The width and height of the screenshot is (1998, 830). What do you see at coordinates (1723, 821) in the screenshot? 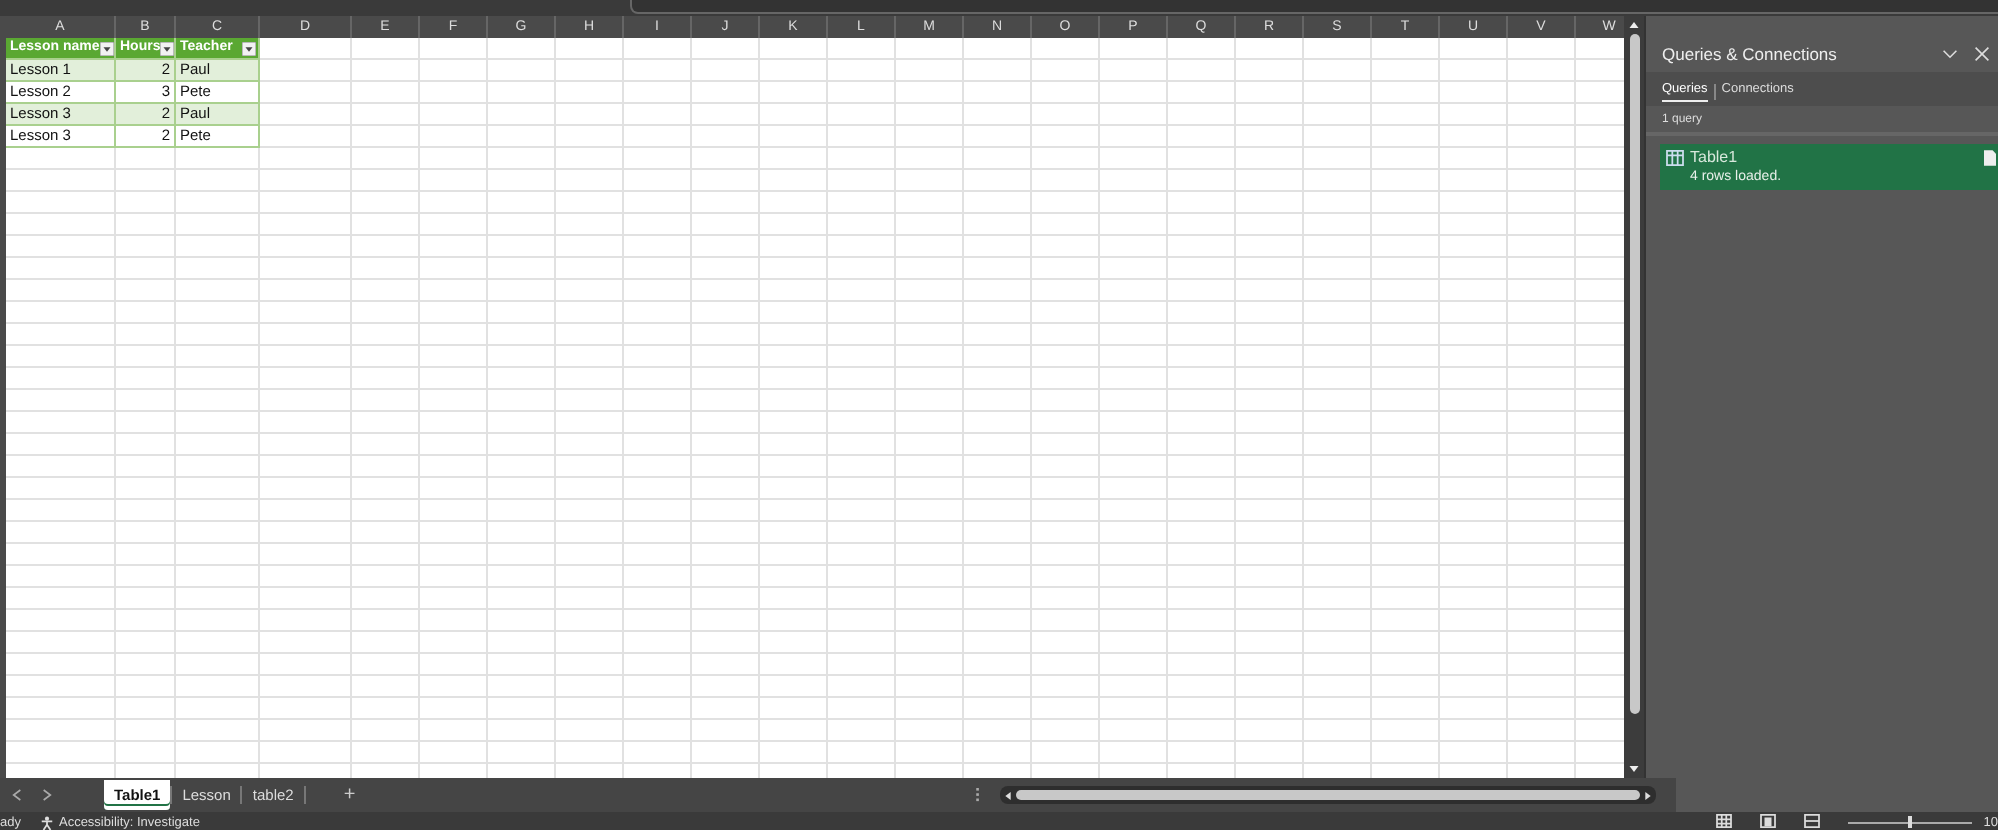
I see `normal-view-icon` at bounding box center [1723, 821].